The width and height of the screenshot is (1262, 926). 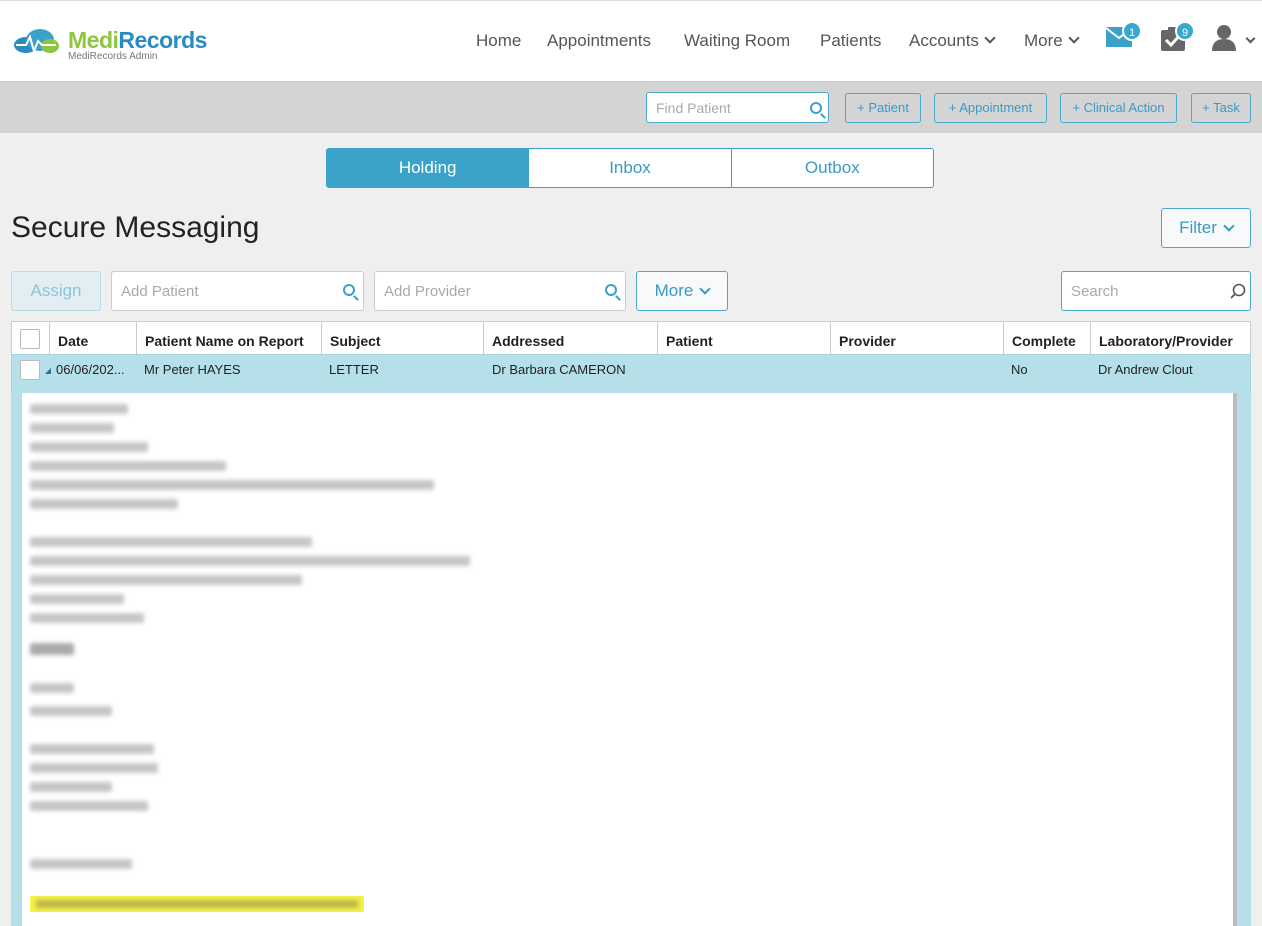 I want to click on messages-button: 1, so click(x=1123, y=36).